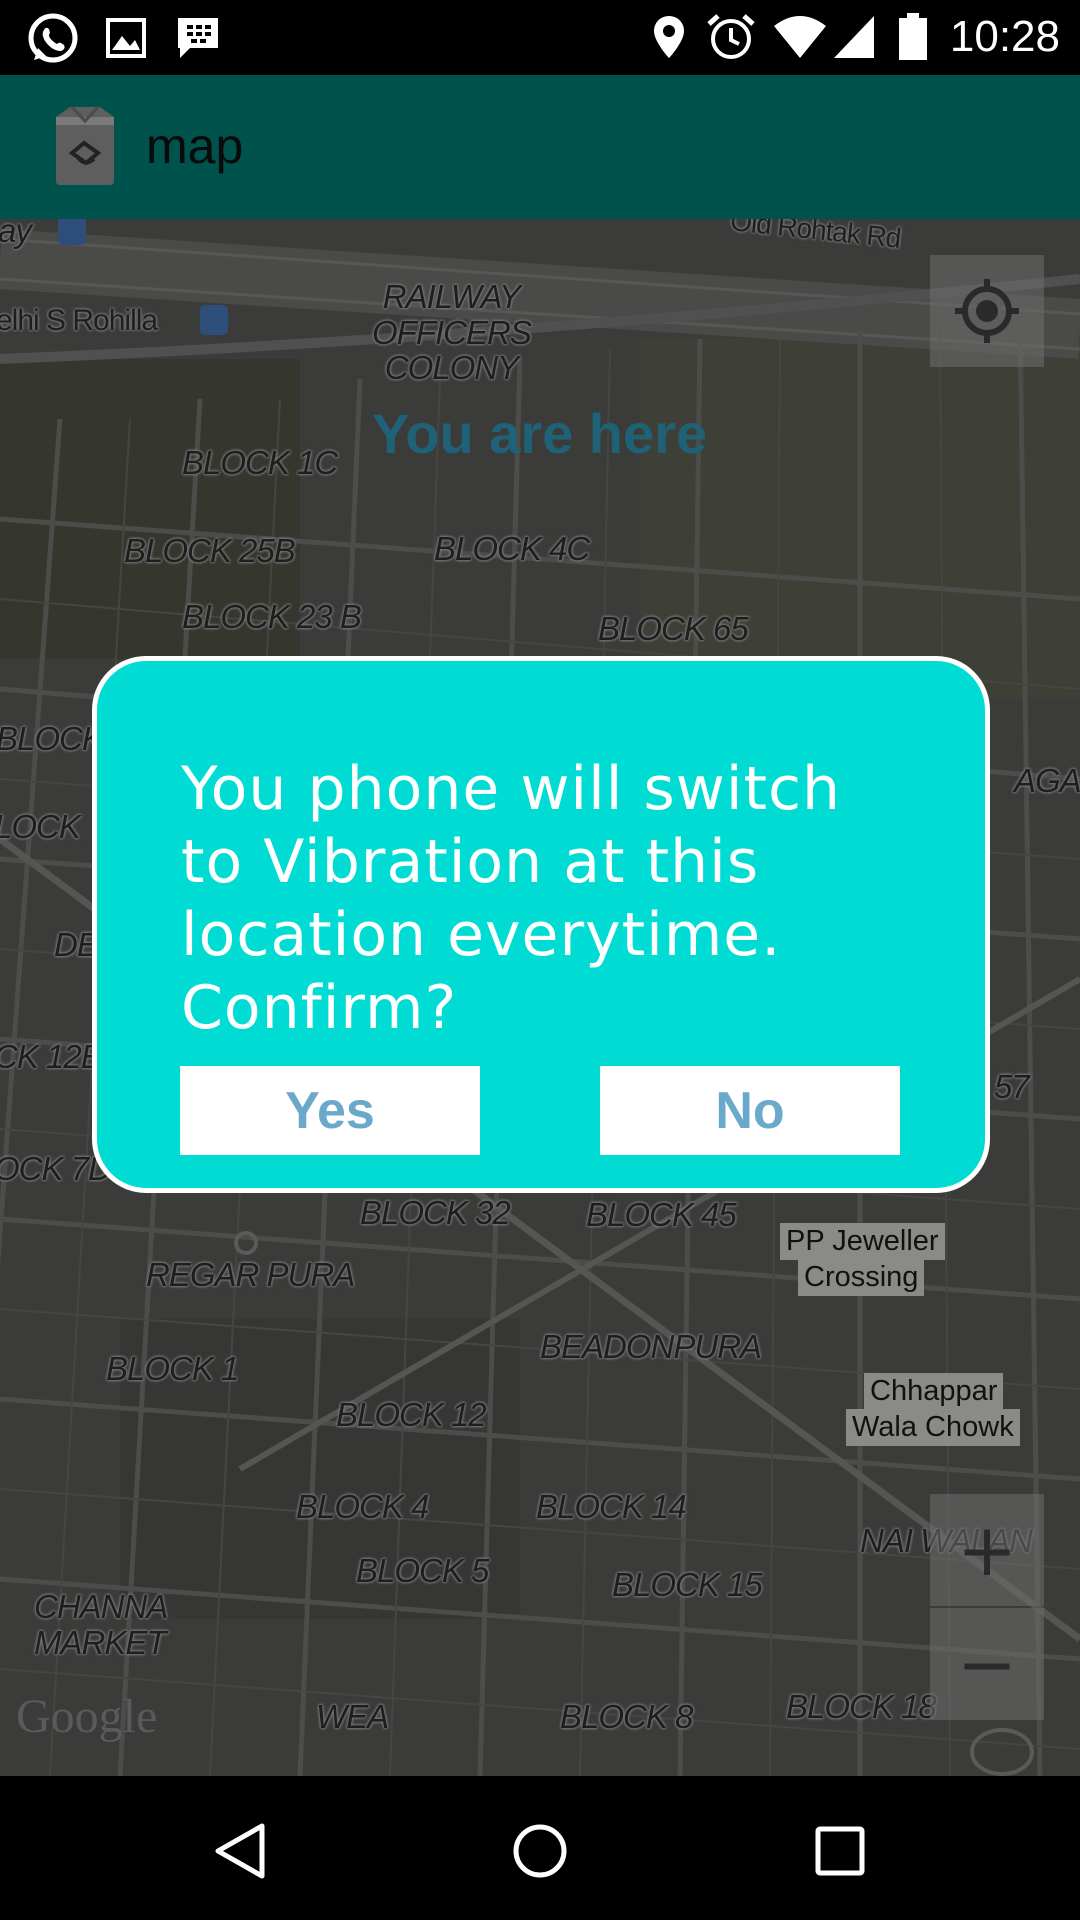 This screenshot has height=1920, width=1080. Describe the element at coordinates (87, 1716) in the screenshot. I see `google-logo: Google` at that location.